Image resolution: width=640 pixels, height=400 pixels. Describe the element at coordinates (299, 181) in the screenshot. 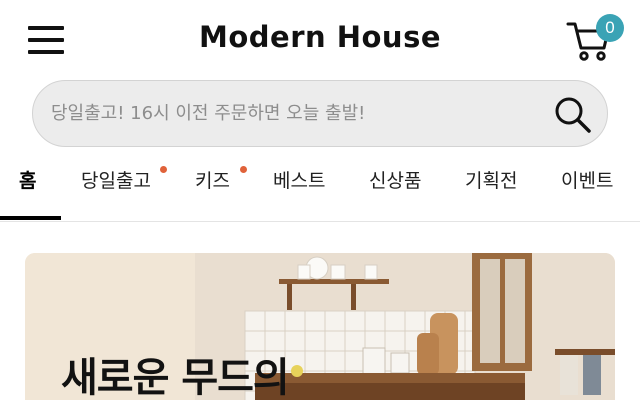

I see `tab-label: 베스트` at that location.